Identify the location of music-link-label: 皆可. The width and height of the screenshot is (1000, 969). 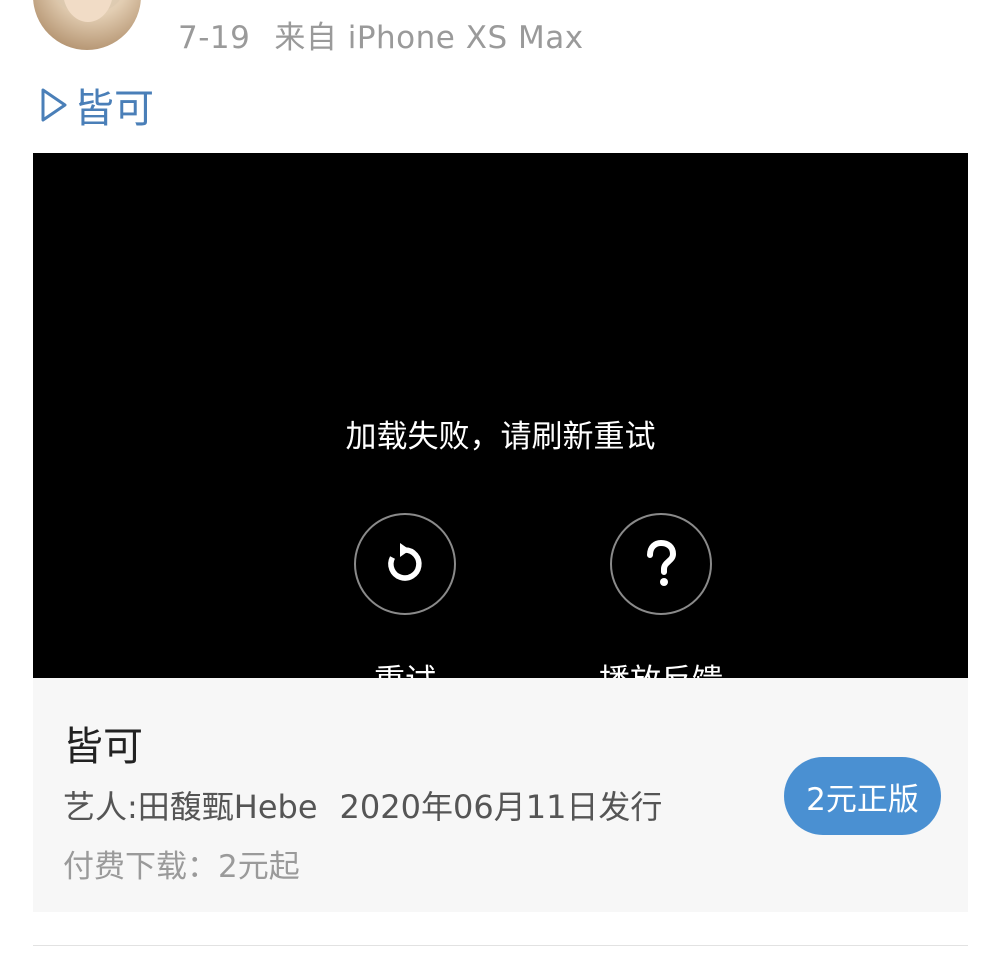
(114, 109).